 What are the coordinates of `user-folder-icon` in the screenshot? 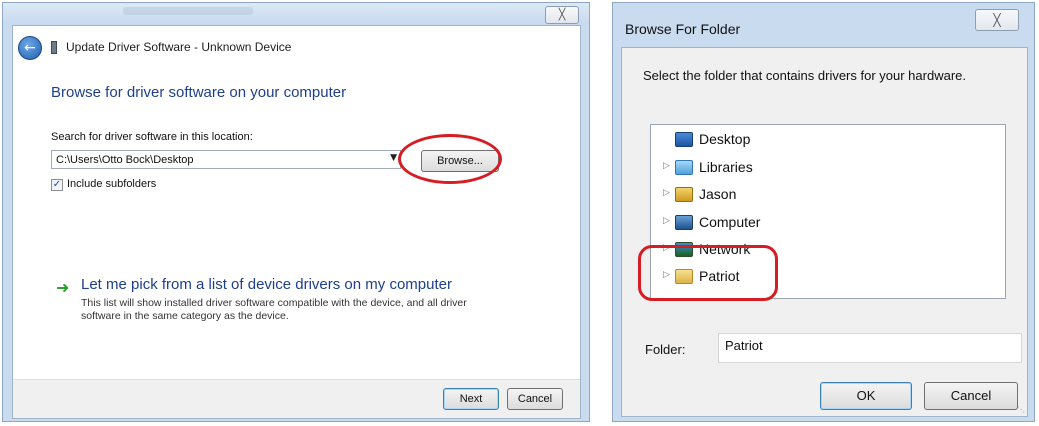 It's located at (684, 194).